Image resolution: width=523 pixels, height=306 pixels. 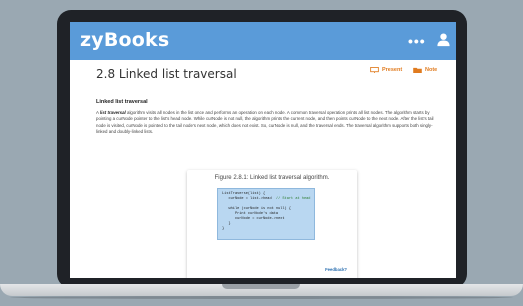 What do you see at coordinates (266, 199) in the screenshot?
I see `code-line: curNode = list->head // Start at head` at bounding box center [266, 199].